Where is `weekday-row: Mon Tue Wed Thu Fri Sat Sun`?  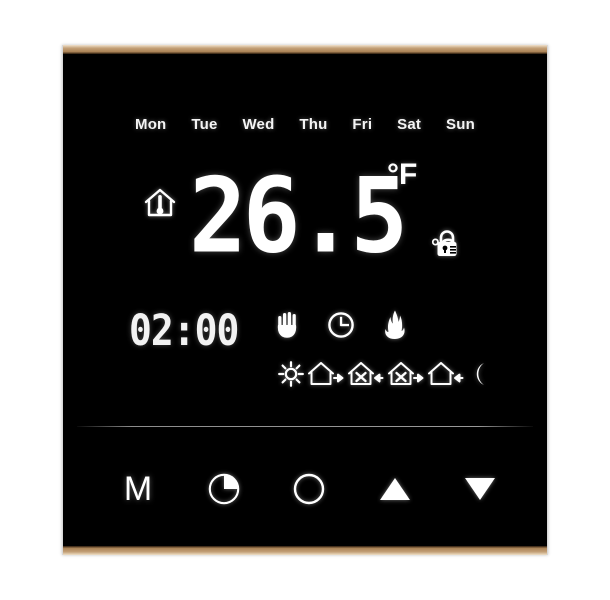
weekday-row: Mon Tue Wed Thu Fri Sat Sun is located at coordinates (305, 124).